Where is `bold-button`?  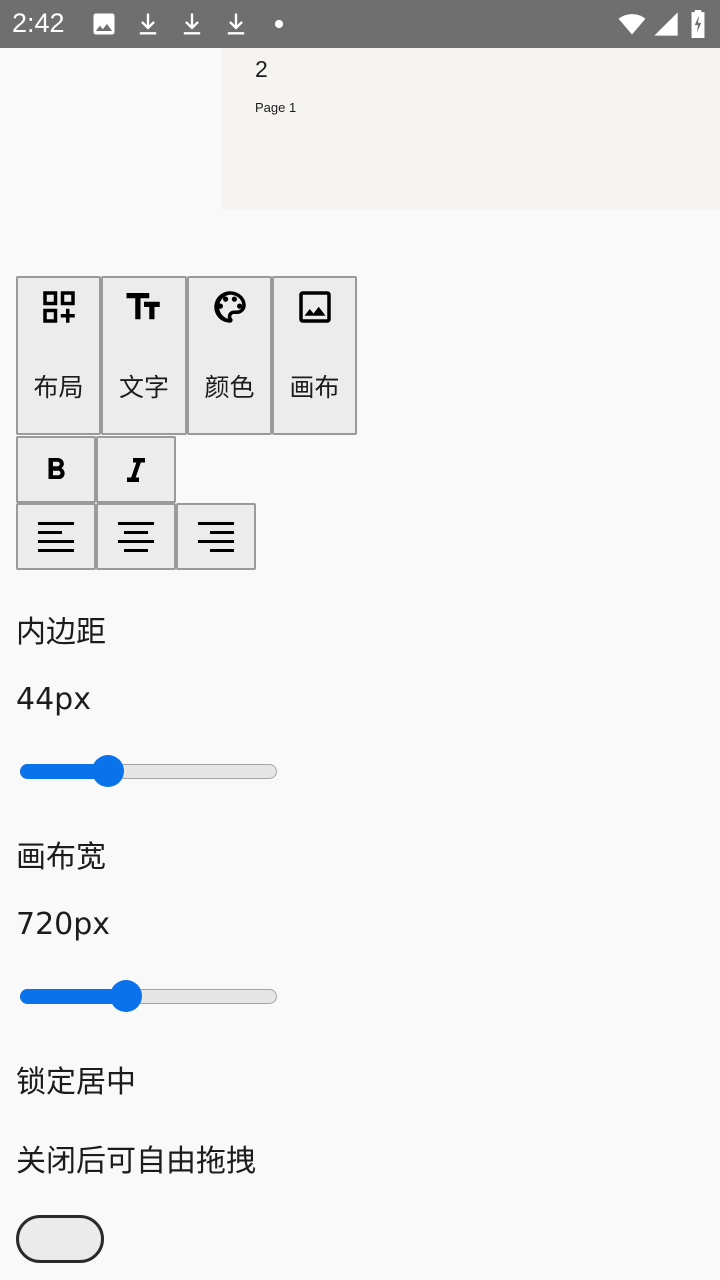 bold-button is located at coordinates (56, 469).